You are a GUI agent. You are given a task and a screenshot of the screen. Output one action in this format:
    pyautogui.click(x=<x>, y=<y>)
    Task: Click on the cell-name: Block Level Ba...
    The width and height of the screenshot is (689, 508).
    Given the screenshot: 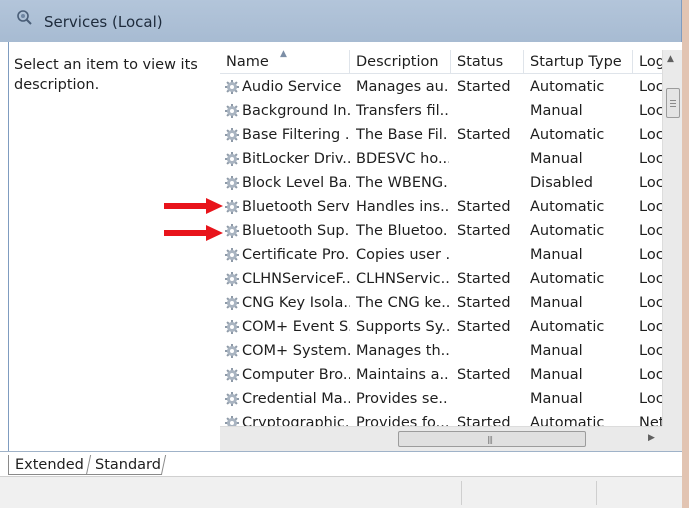 What is the action you would take?
    pyautogui.click(x=296, y=183)
    